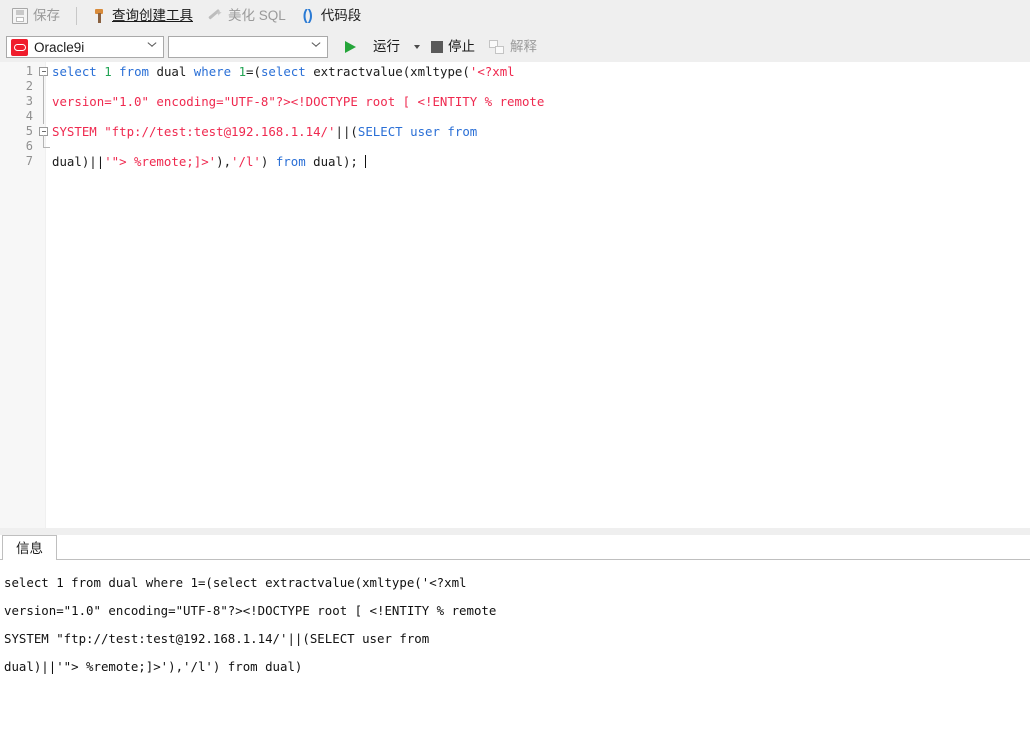 The image size is (1030, 746). What do you see at coordinates (215, 14) in the screenshot?
I see `magic-wand-icon` at bounding box center [215, 14].